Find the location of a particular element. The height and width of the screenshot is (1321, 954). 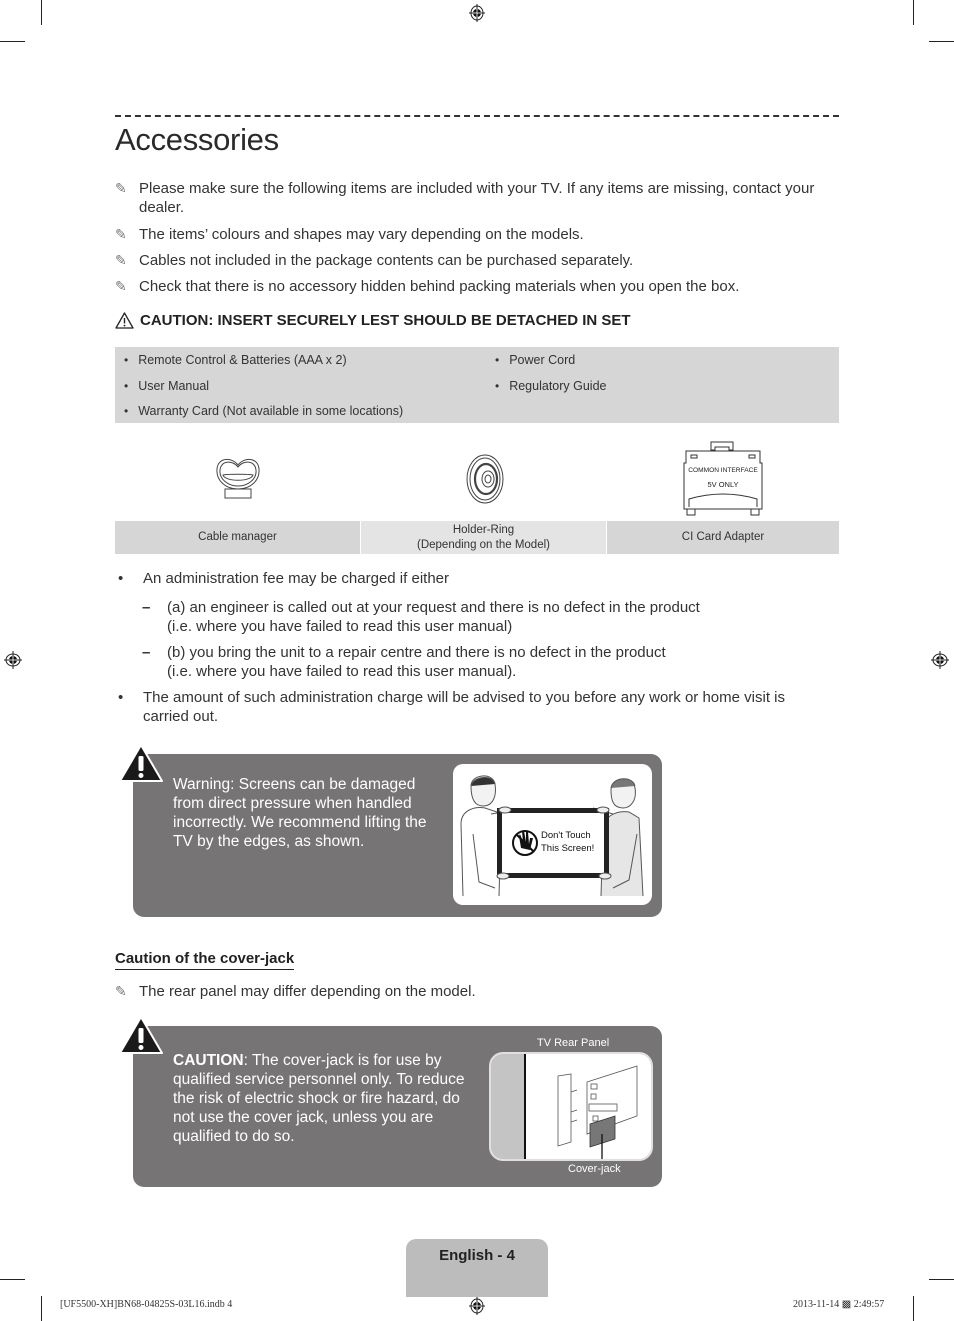

print-timestamp: 2013-11-14 ▩ 2:49:57 is located at coordinates (839, 1304).